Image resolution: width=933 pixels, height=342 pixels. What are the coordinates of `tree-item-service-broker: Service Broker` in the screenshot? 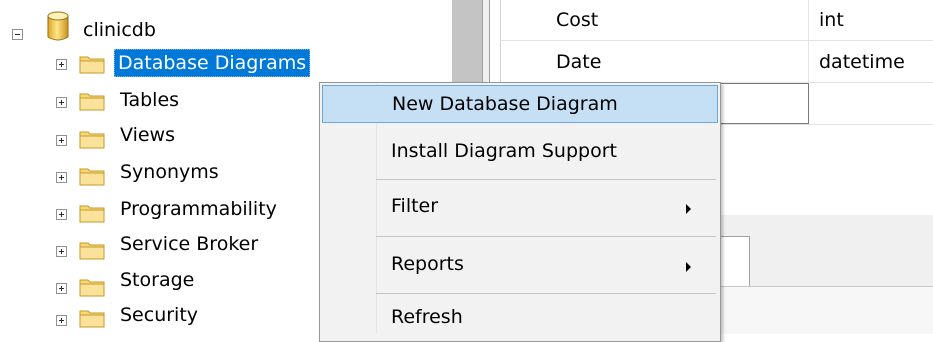 It's located at (189, 244).